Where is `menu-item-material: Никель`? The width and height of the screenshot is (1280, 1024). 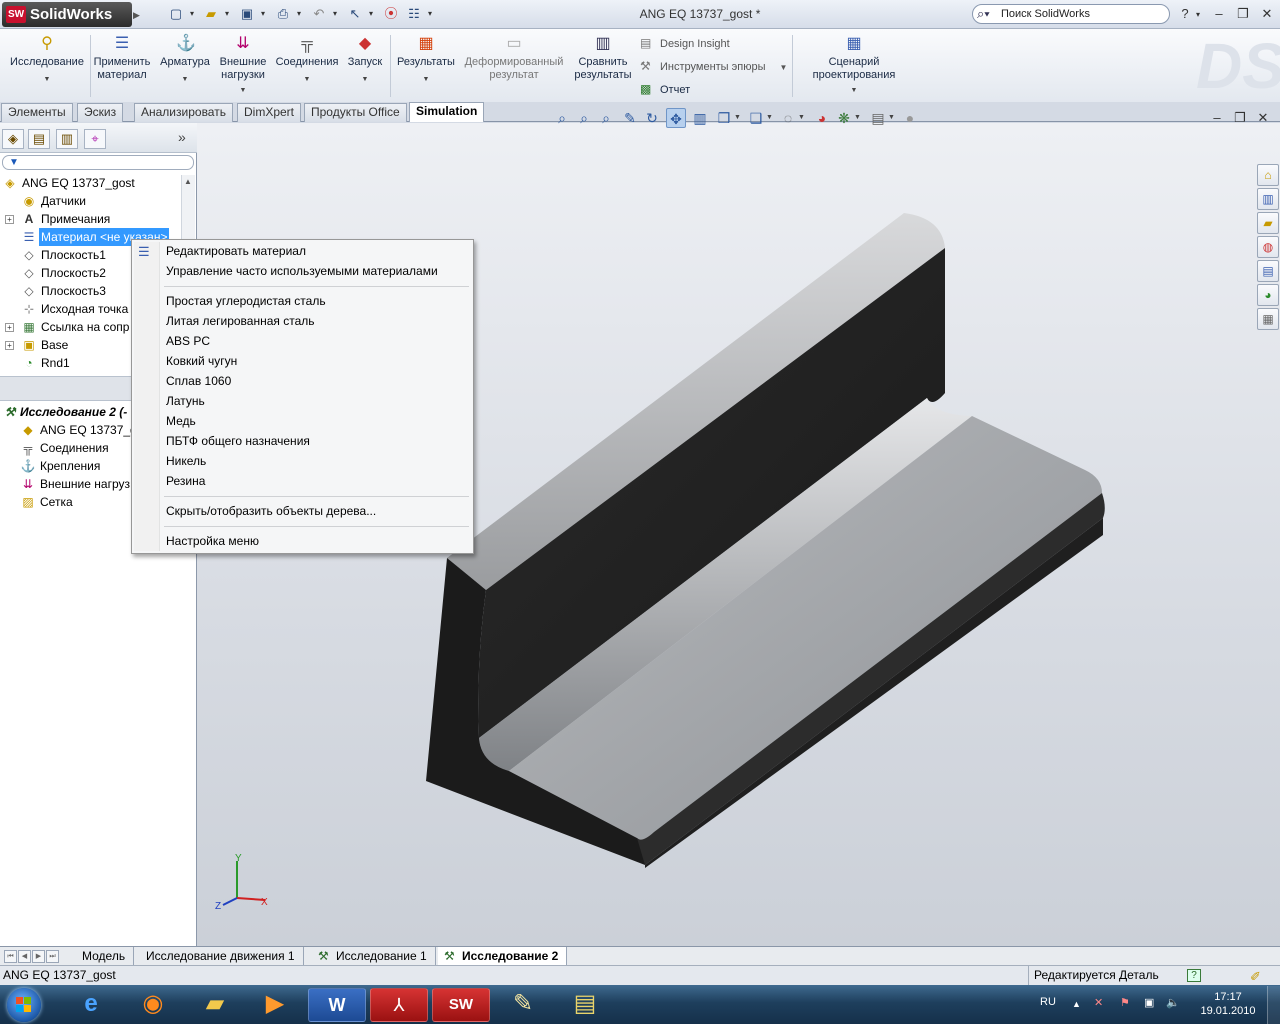 menu-item-material: Никель is located at coordinates (186, 461).